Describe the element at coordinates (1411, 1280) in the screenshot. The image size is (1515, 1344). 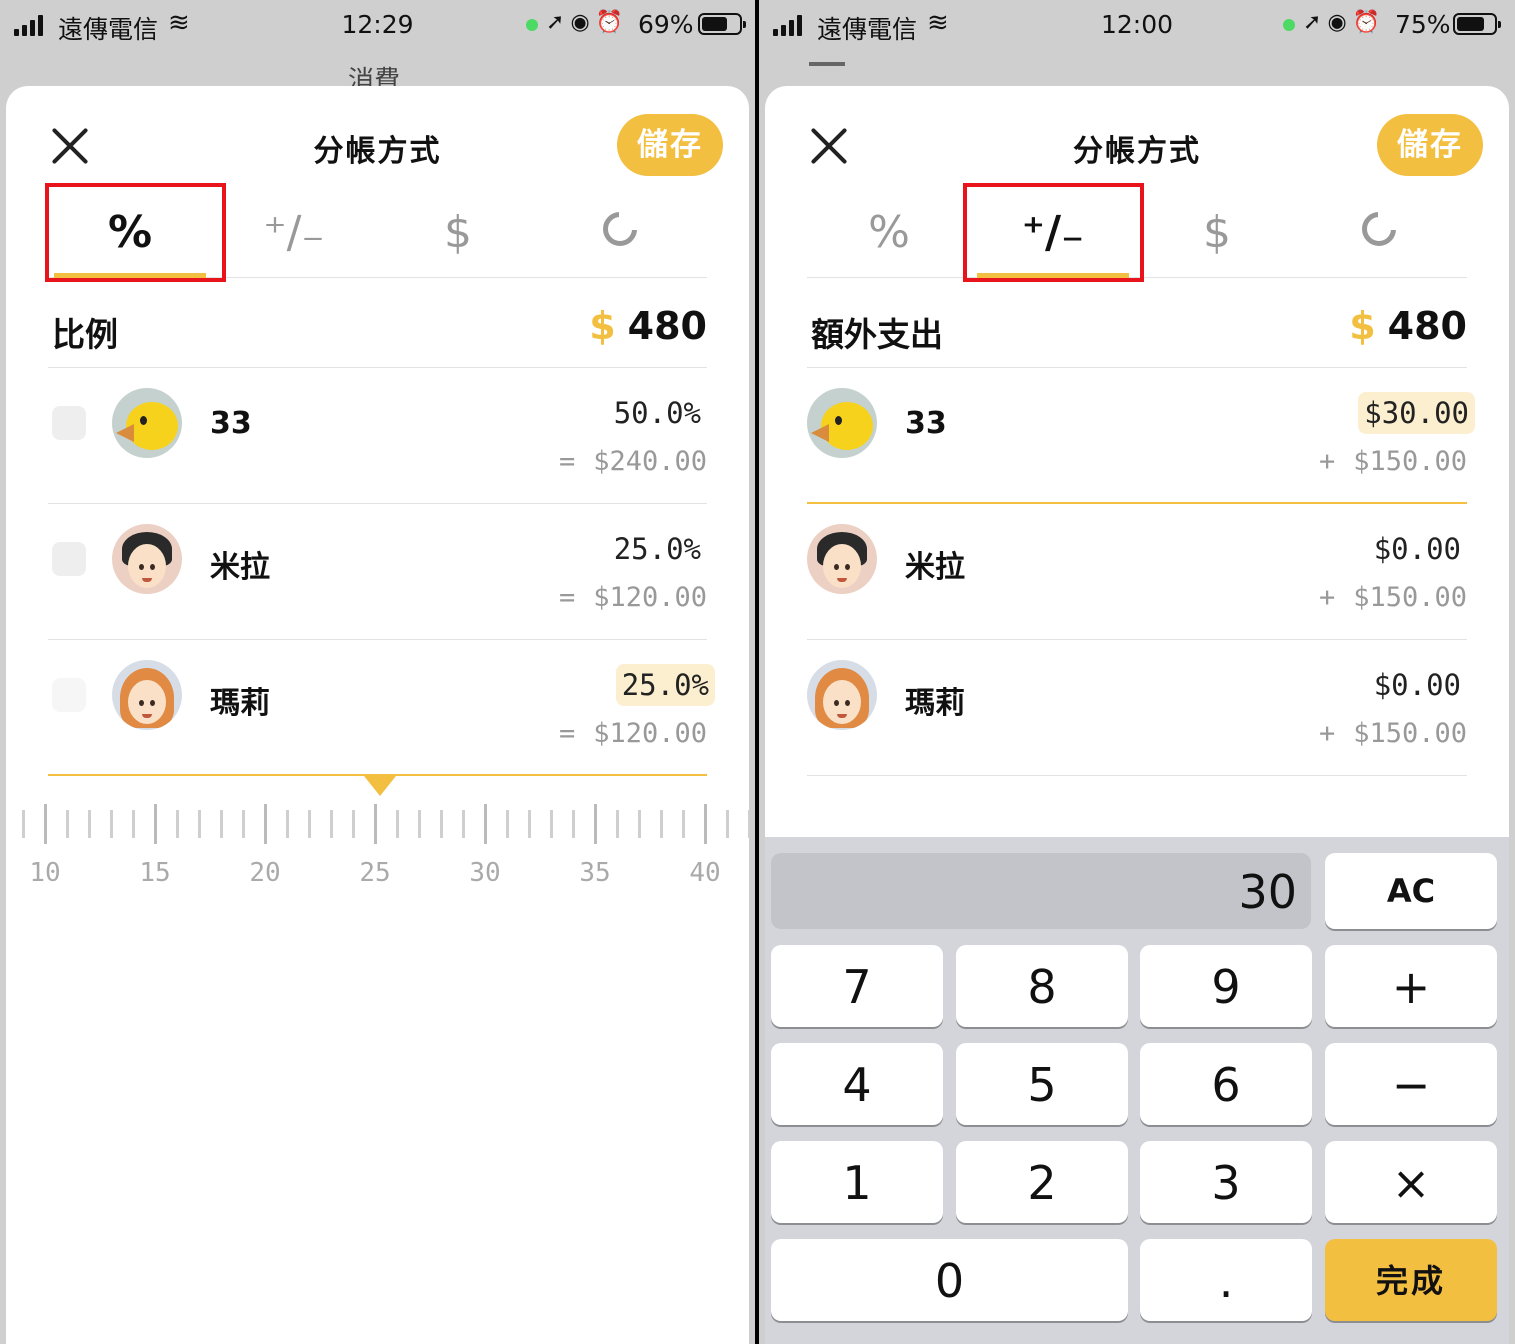
I see `done-key: 完成` at that location.